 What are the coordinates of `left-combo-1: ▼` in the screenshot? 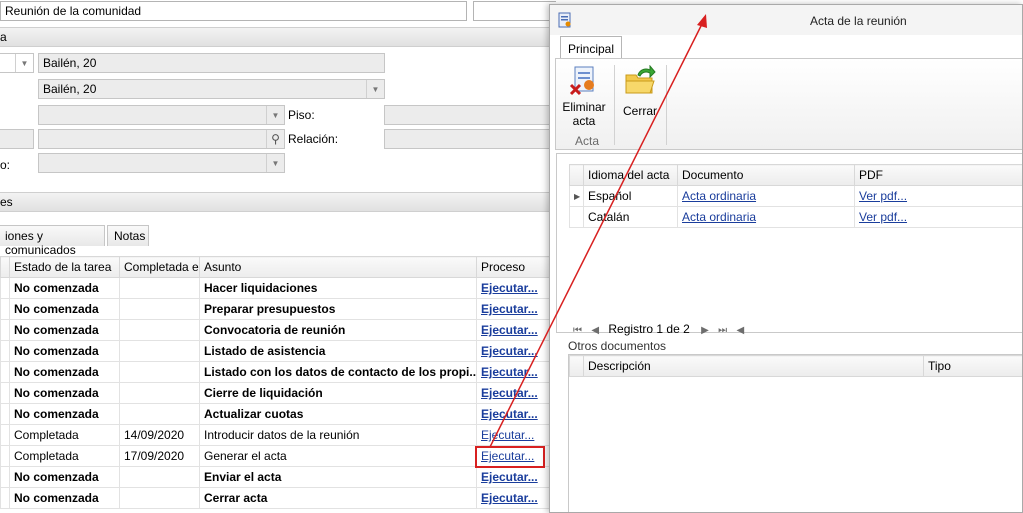 It's located at (17, 63).